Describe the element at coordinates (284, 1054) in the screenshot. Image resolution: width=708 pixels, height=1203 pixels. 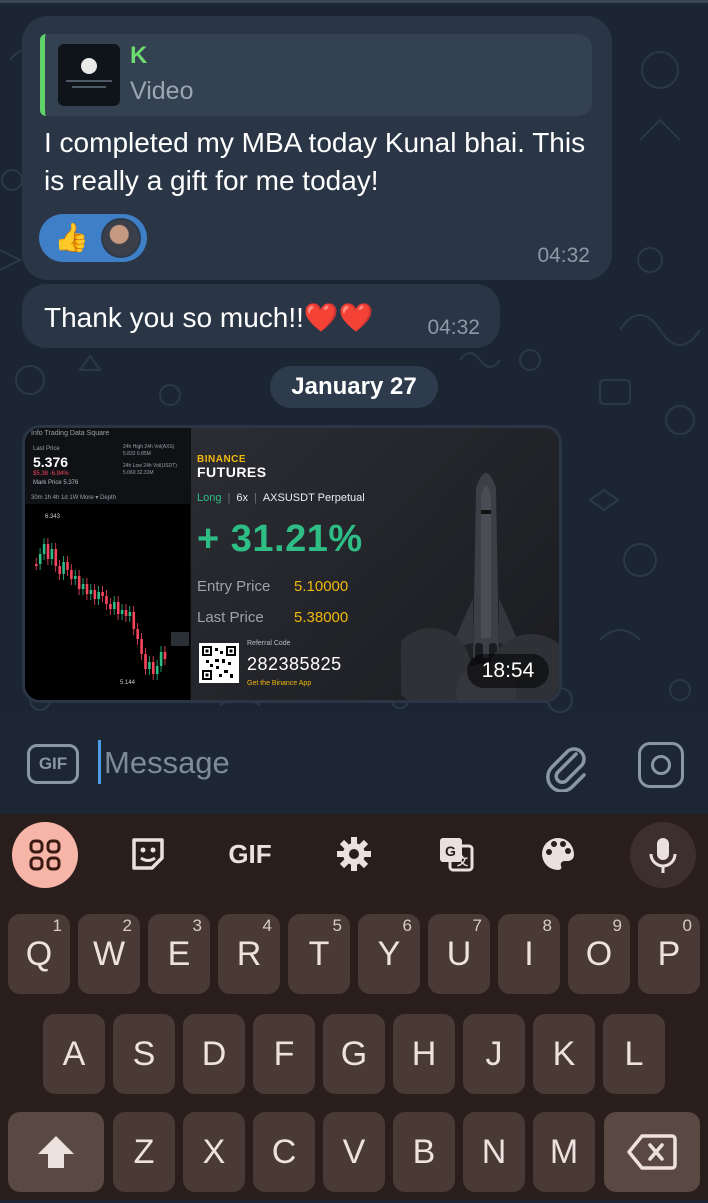
I see `key-f: F` at that location.